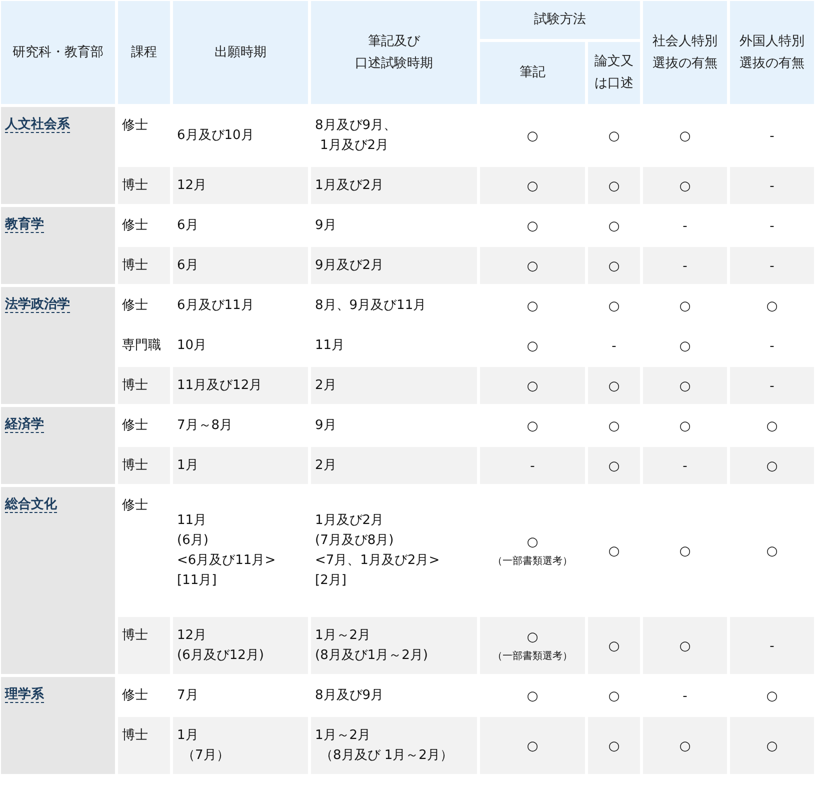 This screenshot has width=818, height=799. Describe the element at coordinates (37, 305) in the screenshot. I see `department-link: 法学政治学` at that location.